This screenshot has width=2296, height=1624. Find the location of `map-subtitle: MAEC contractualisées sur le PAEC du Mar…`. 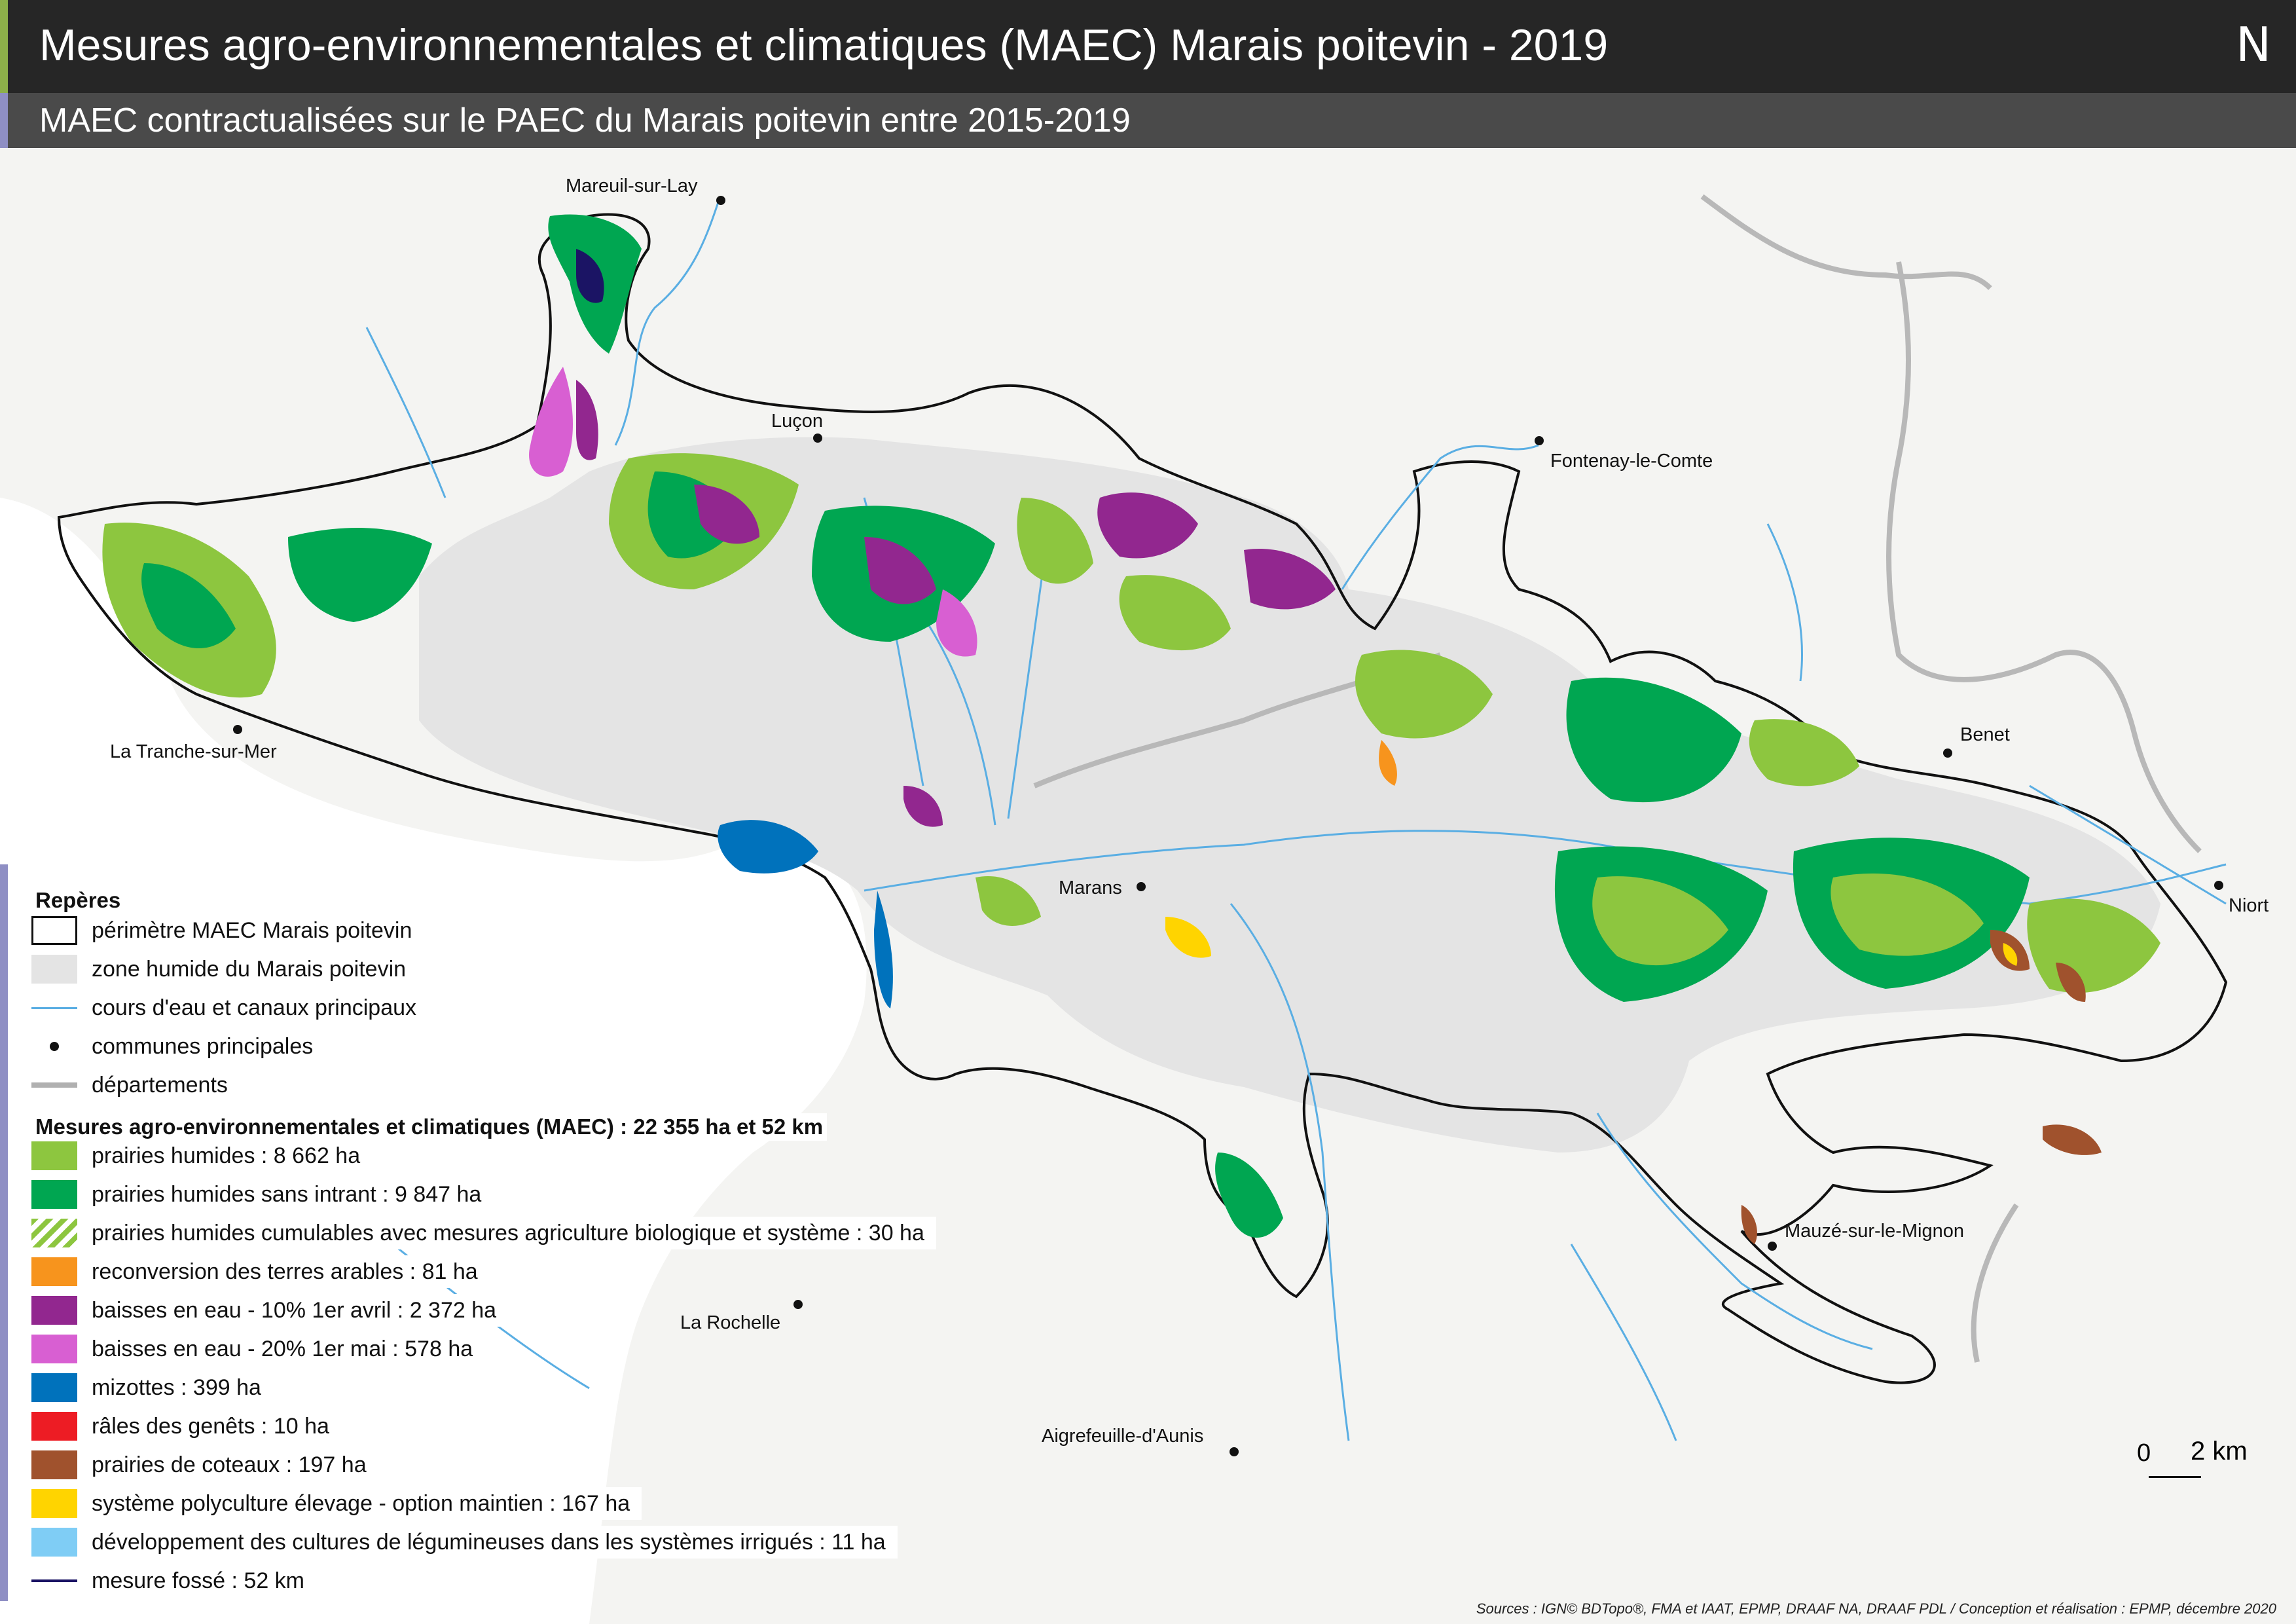

map-subtitle: MAEC contractualisées sur le PAEC du Mar… is located at coordinates (585, 120).